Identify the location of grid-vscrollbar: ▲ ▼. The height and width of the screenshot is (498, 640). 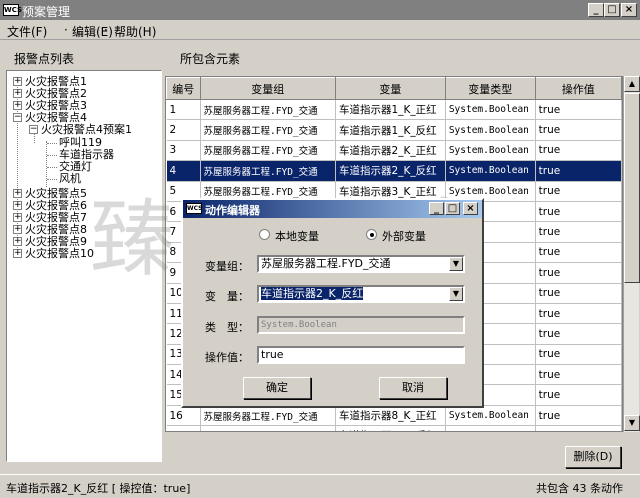
(631, 254).